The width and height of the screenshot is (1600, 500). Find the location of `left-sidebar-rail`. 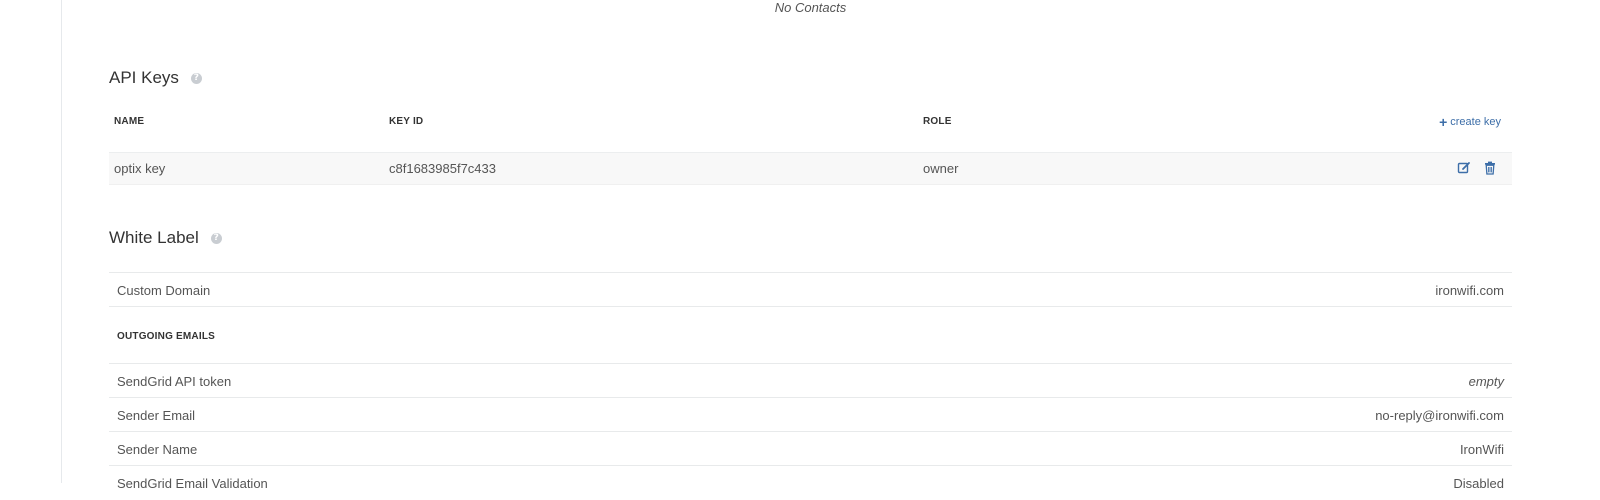

left-sidebar-rail is located at coordinates (31, 241).